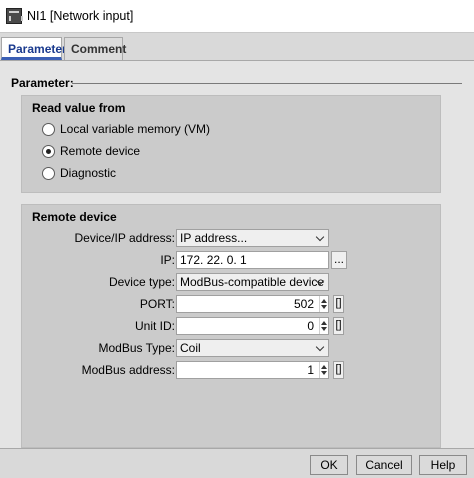 This screenshot has height=478, width=474. What do you see at coordinates (329, 465) in the screenshot?
I see `ok-button: OK` at bounding box center [329, 465].